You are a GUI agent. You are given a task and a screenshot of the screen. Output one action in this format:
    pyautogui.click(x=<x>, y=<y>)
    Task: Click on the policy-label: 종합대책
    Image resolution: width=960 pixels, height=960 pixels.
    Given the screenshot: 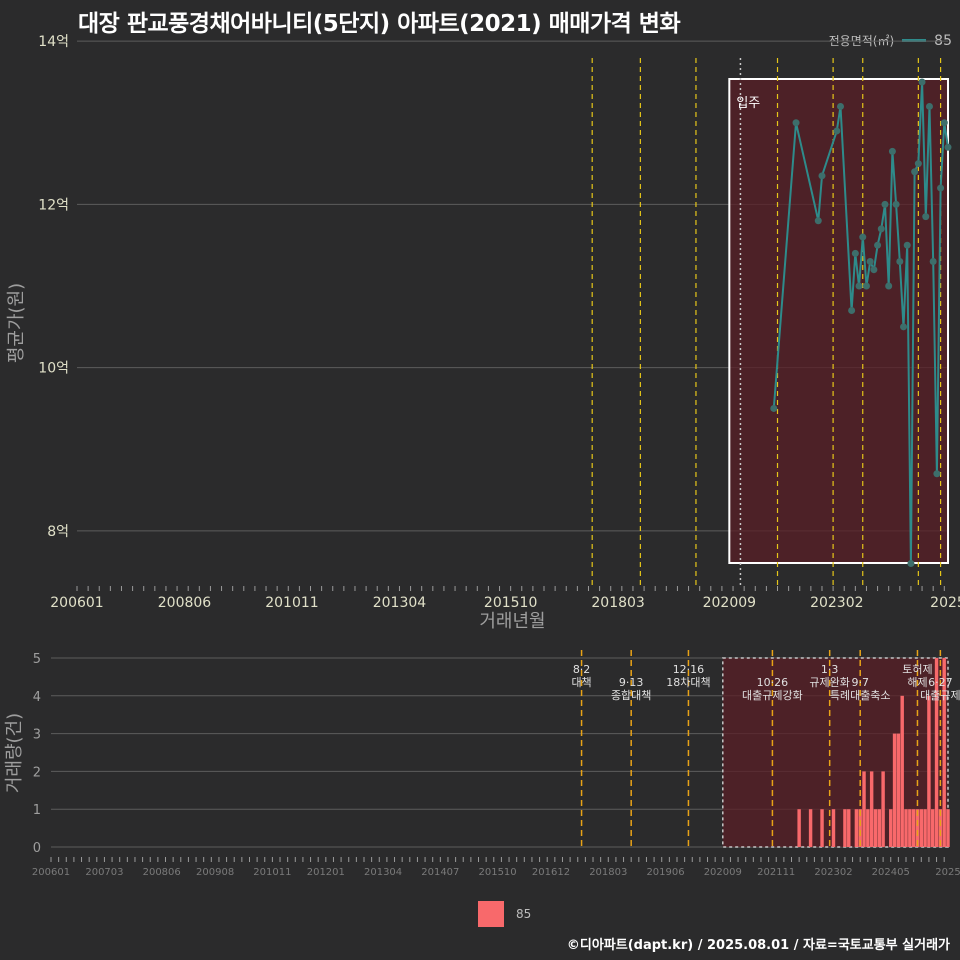 What is the action you would take?
    pyautogui.click(x=631, y=695)
    